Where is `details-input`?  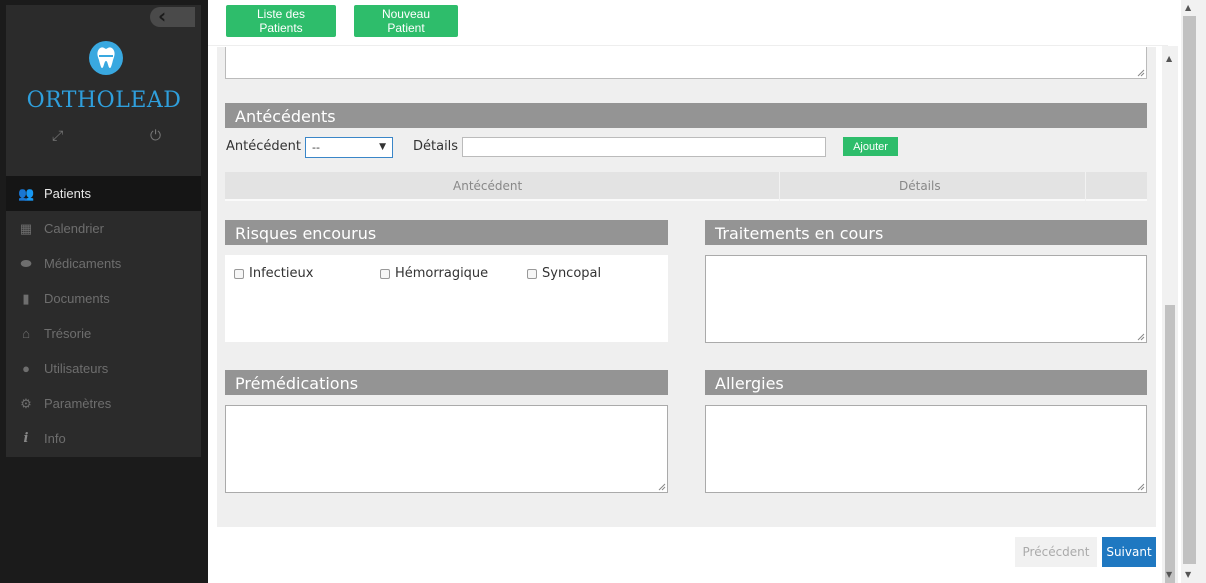 details-input is located at coordinates (644, 147).